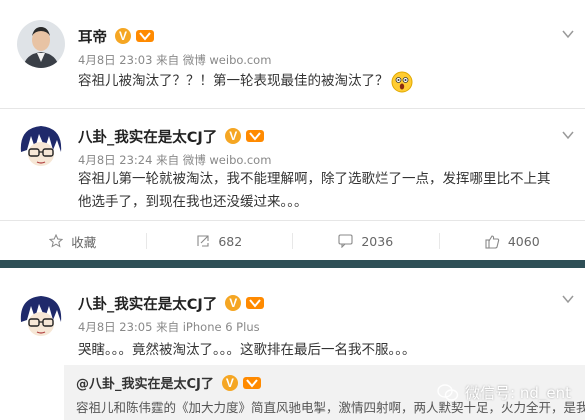  I want to click on thumbs-up-icon, so click(492, 241).